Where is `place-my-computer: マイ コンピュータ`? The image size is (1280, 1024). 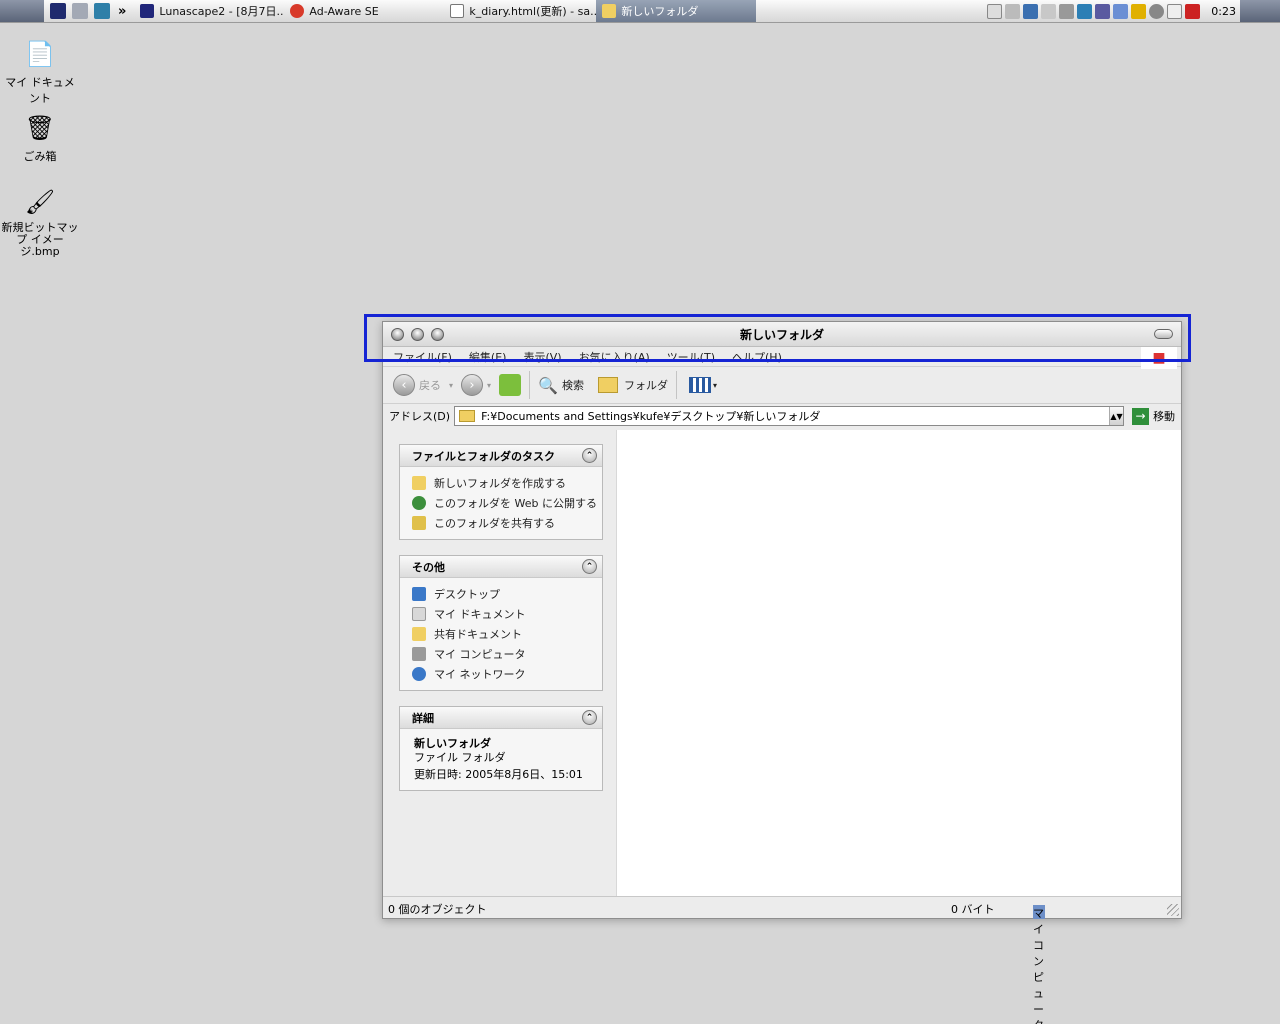
place-my-computer: マイ コンピュータ is located at coordinates (507, 654).